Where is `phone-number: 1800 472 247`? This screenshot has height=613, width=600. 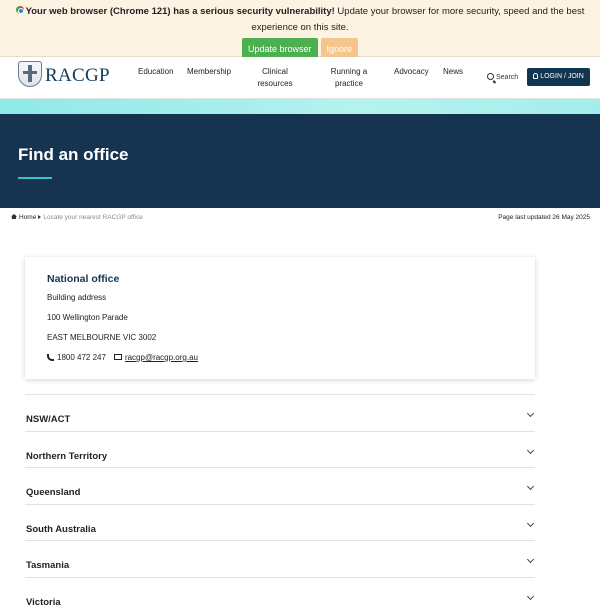
phone-number: 1800 472 247 is located at coordinates (81, 357).